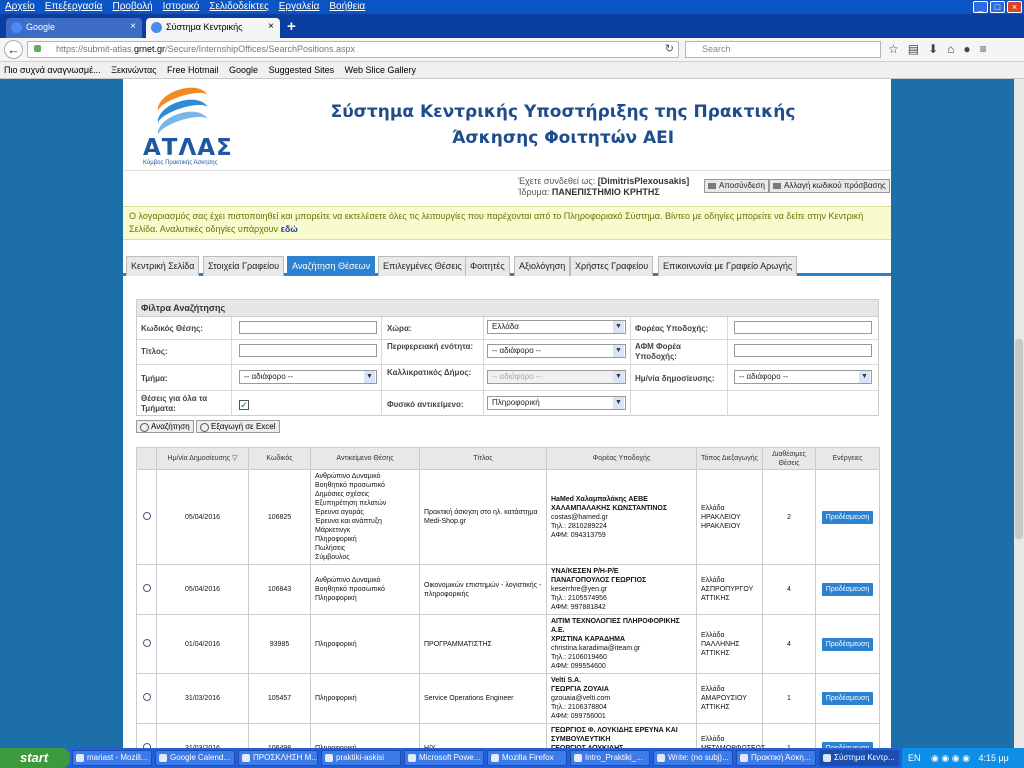 The image size is (1024, 768). I want to click on taskbar-item: praktiki-askisi, so click(361, 758).